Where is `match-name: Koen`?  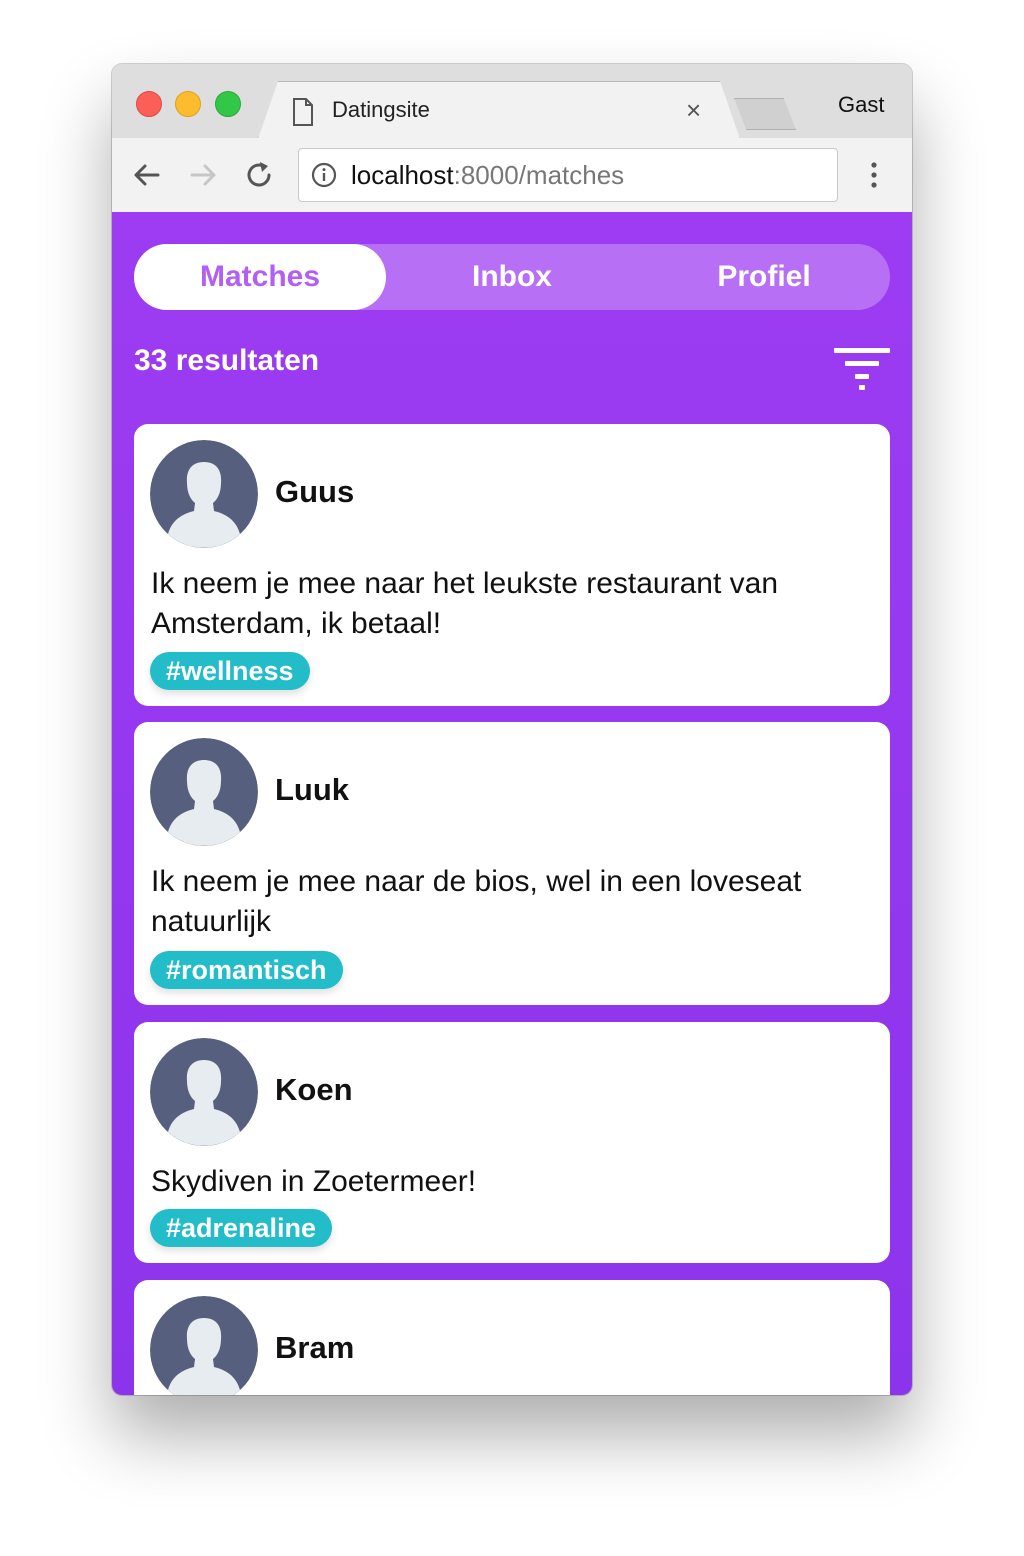
match-name: Koen is located at coordinates (314, 1089).